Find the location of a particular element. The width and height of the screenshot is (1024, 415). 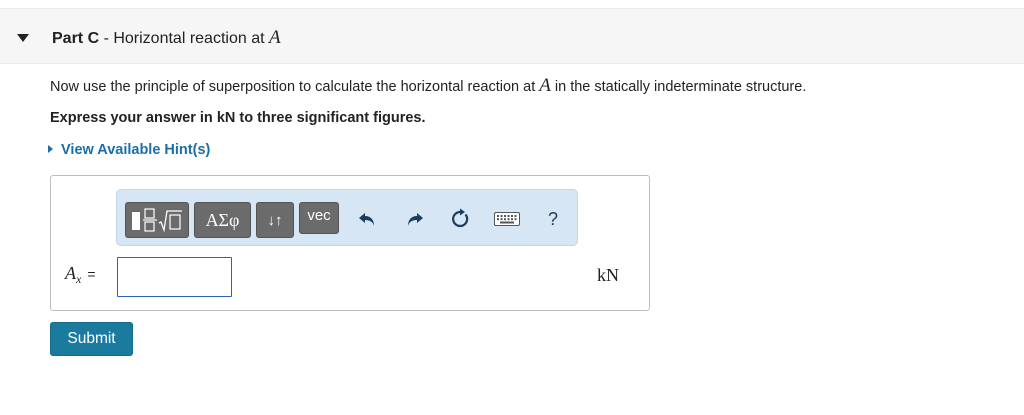

part-header: Part C - Horizontal reaction at A is located at coordinates (512, 36).